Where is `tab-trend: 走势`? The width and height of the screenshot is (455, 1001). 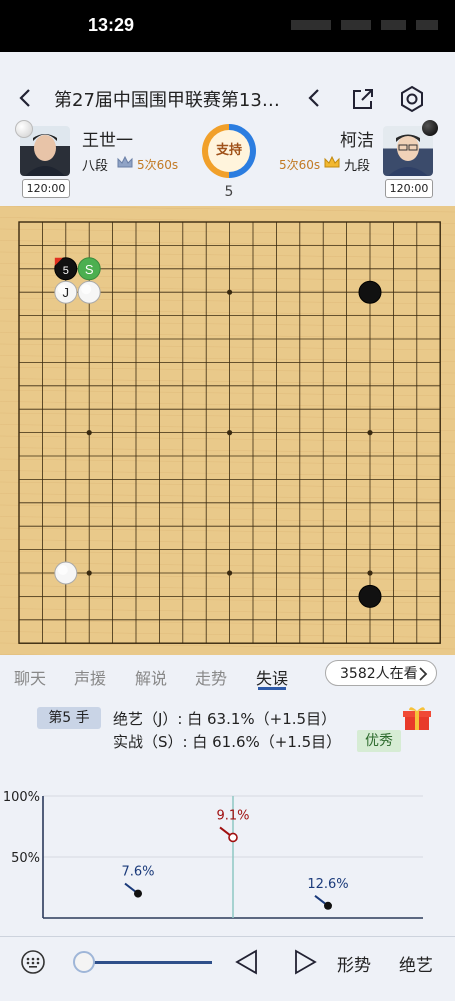
tab-trend: 走势 is located at coordinates (211, 677).